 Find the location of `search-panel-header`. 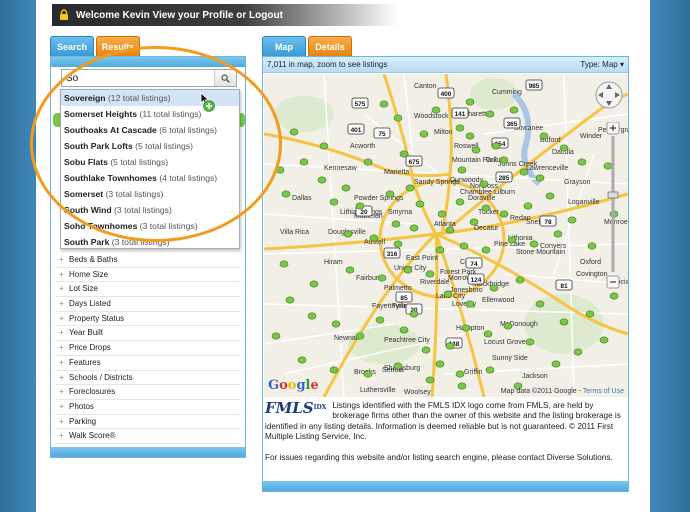

search-panel-header is located at coordinates (148, 62).